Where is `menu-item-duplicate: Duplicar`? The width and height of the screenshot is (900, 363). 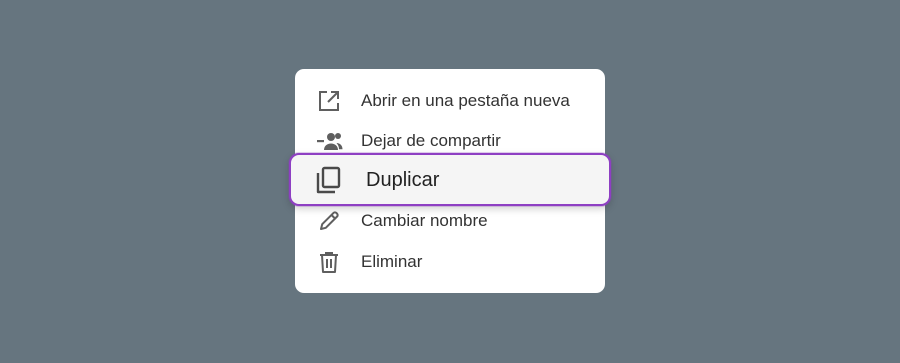
menu-item-duplicate: Duplicar is located at coordinates (450, 179).